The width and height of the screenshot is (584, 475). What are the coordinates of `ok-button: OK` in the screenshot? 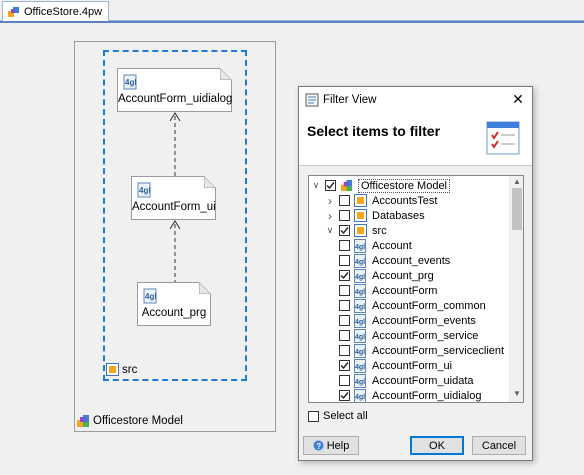 It's located at (437, 445).